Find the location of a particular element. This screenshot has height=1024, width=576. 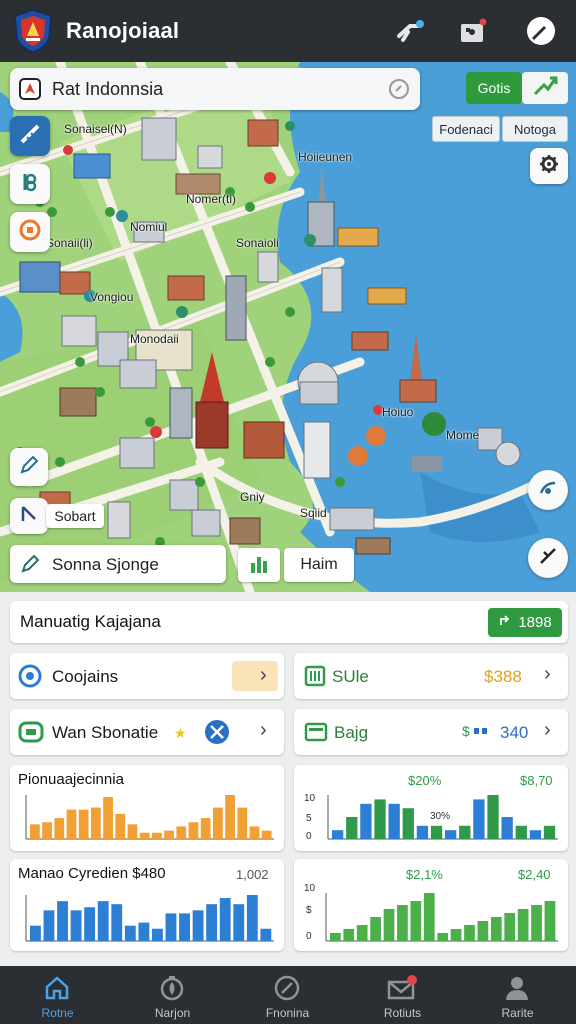

flame-icon is located at coordinates (172, 988).